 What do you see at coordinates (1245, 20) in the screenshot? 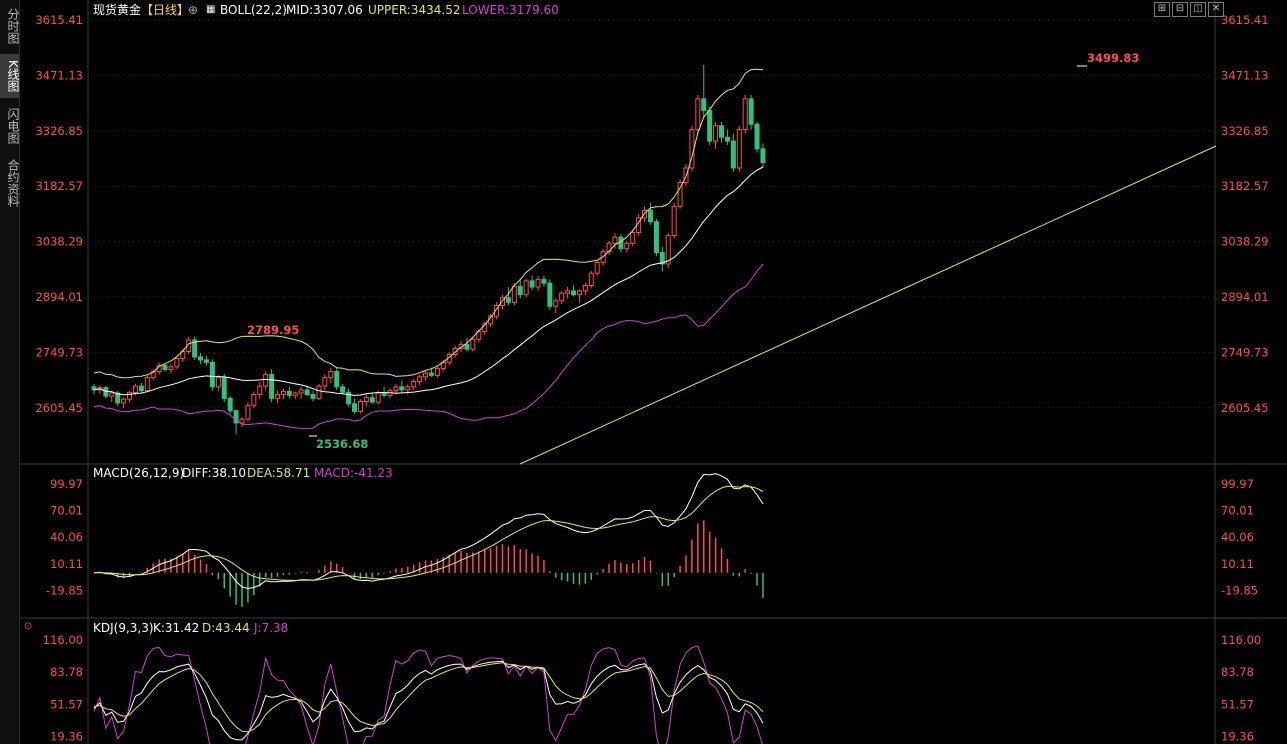
I see `price-axis-label-right: 3615.41` at bounding box center [1245, 20].